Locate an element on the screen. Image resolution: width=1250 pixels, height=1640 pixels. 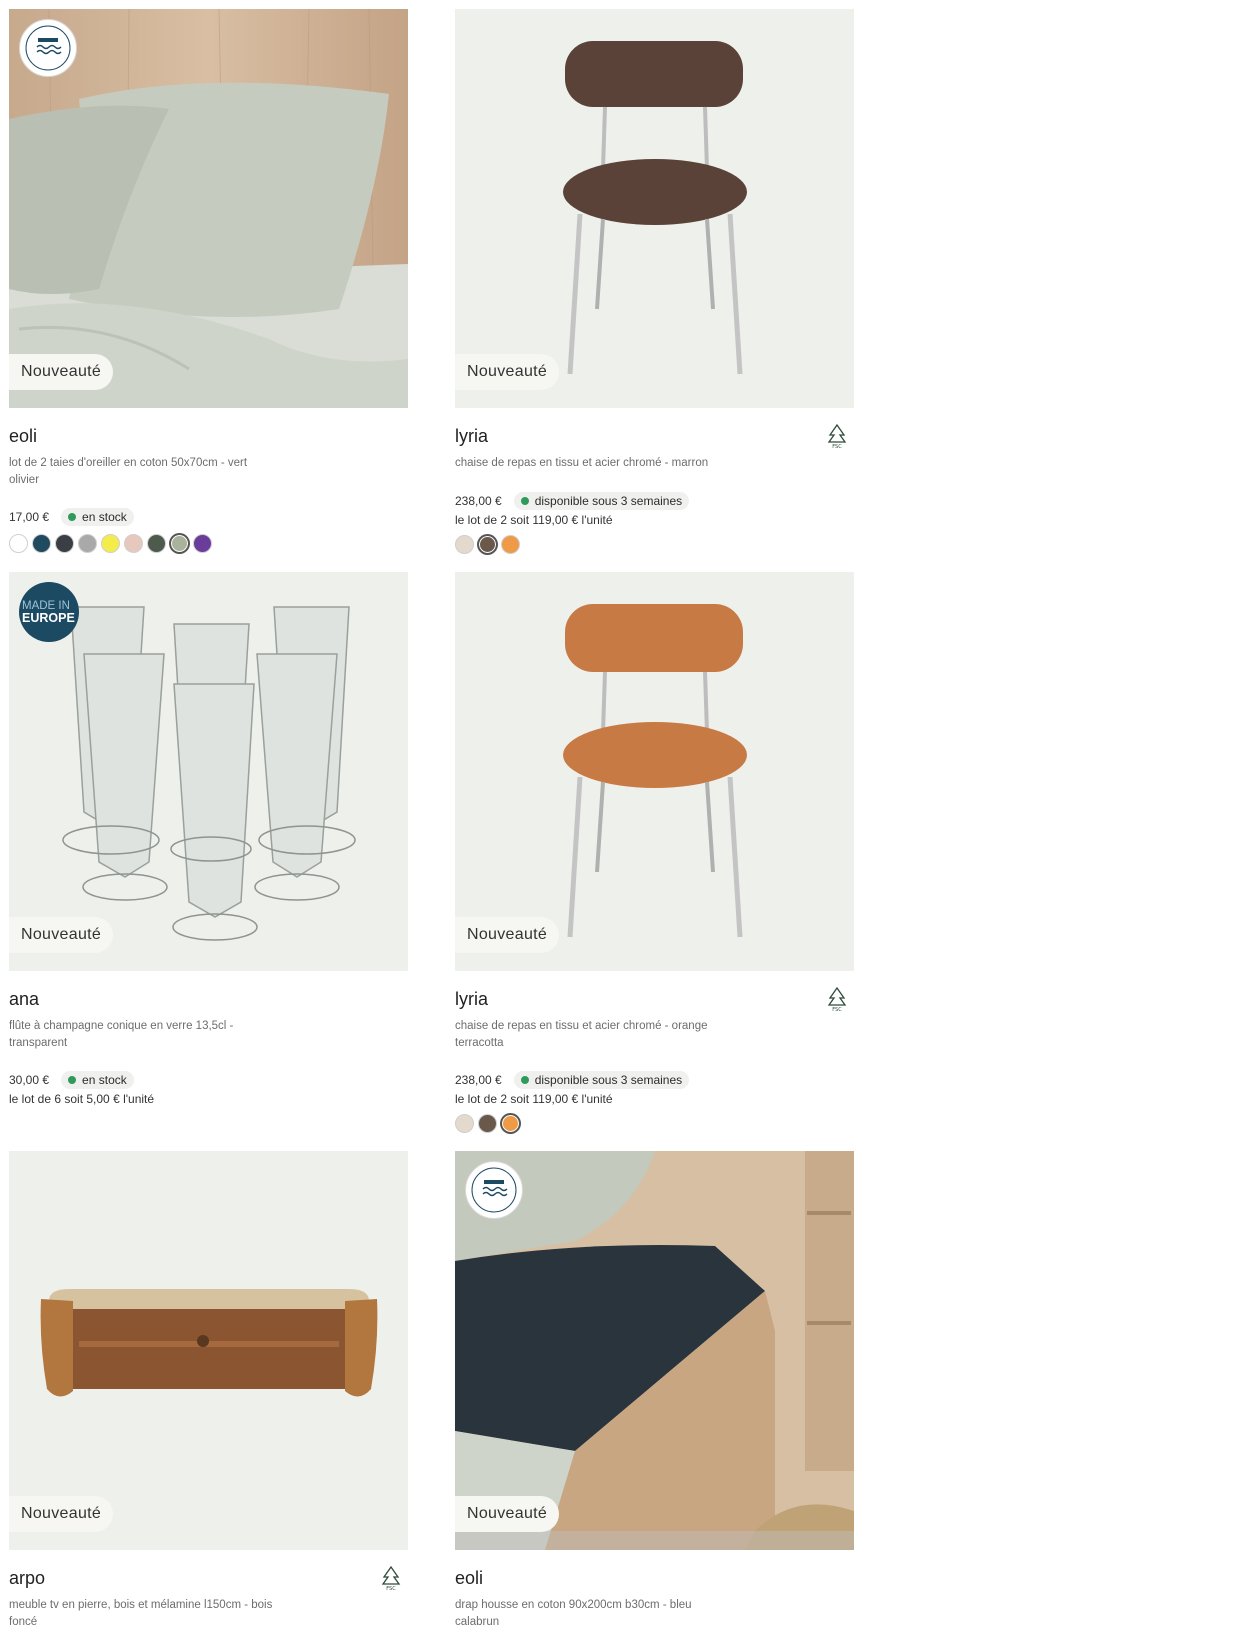
product-name: ana is located at coordinates (208, 1000).